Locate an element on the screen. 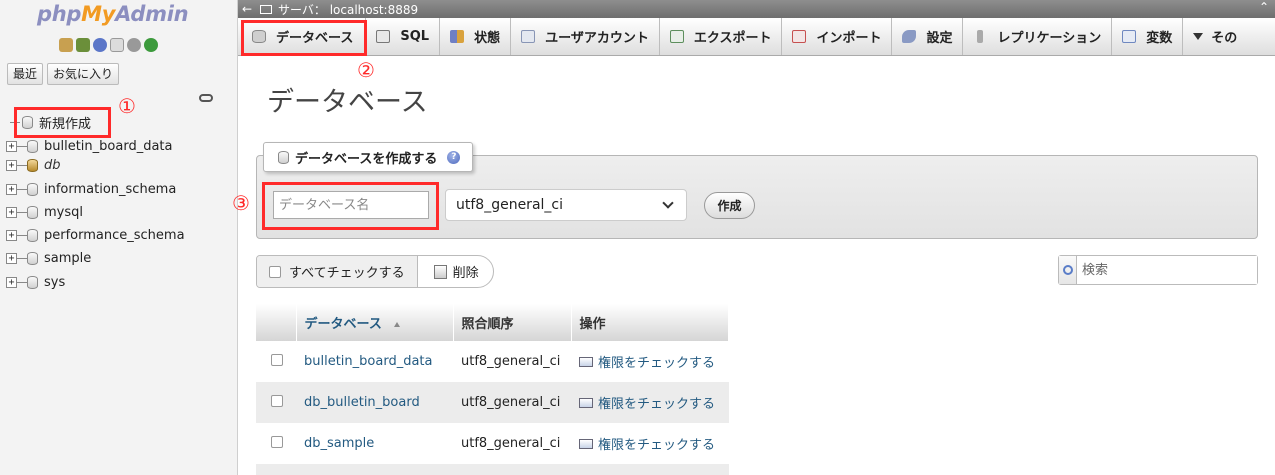 This screenshot has height=475, width=1275. favorites-button: お気に入り is located at coordinates (83, 74).